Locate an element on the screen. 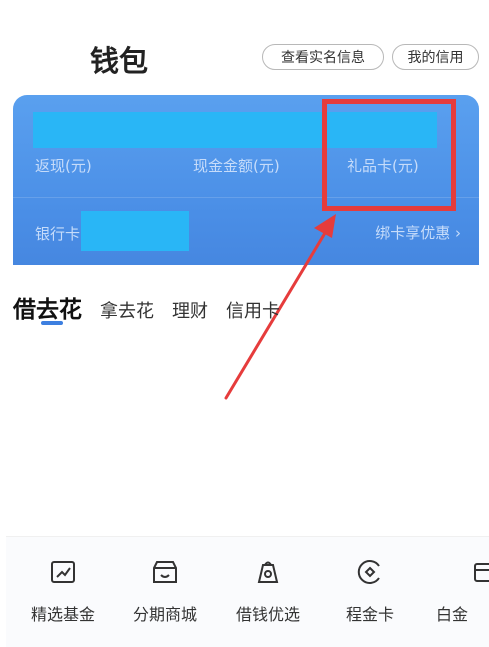  redacted-bank-mask is located at coordinates (135, 231).